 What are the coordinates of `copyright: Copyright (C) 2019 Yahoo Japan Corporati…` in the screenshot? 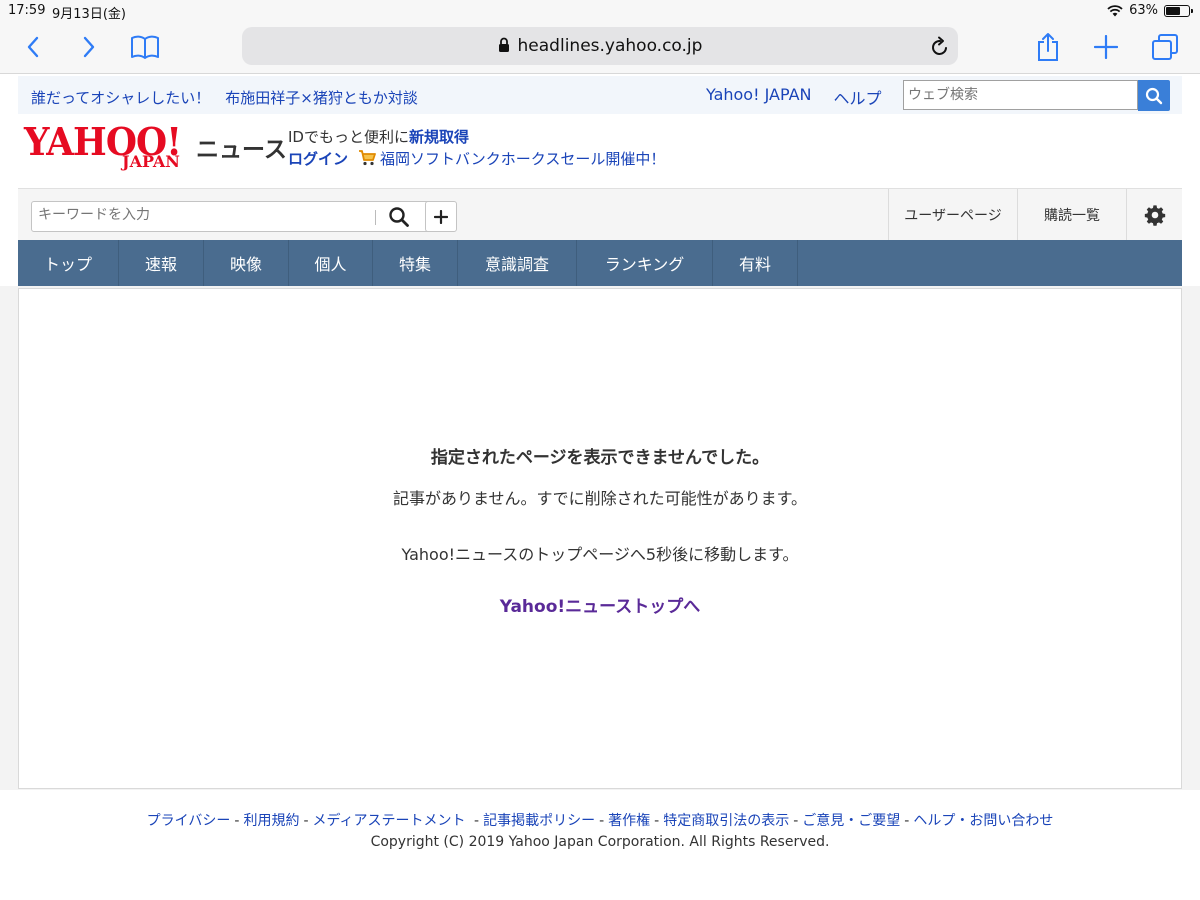 It's located at (600, 842).